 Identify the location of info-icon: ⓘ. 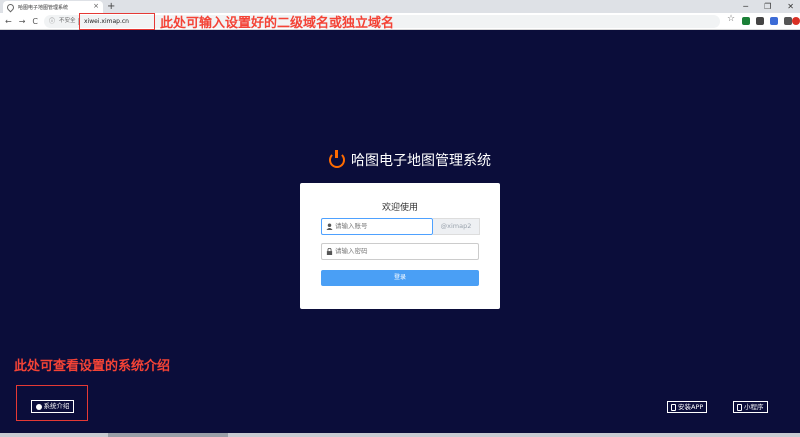
(52, 21).